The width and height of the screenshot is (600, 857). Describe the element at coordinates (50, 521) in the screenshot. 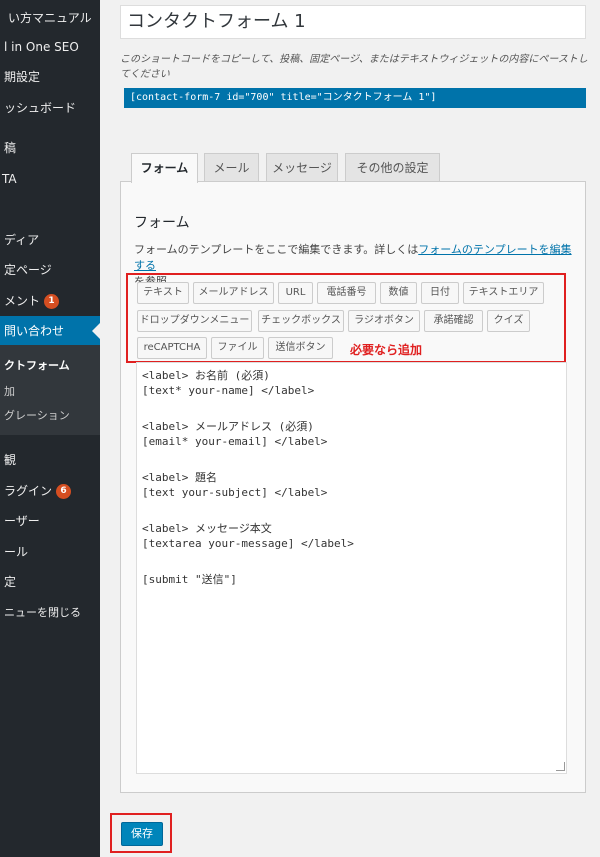

I see `sidebar-item-users: ーザー` at that location.